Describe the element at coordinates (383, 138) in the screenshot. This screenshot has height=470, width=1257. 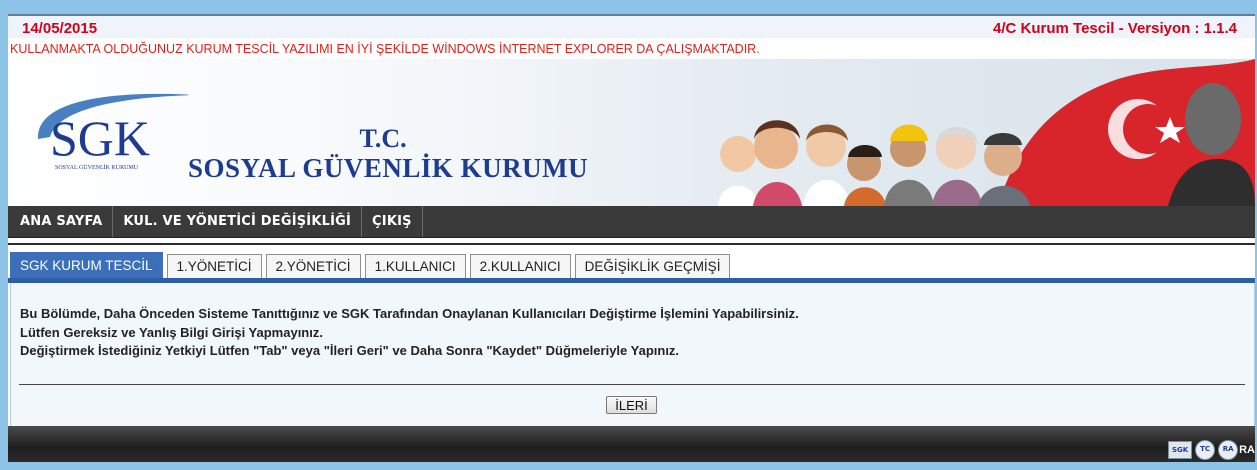
I see `org-tc: T.C.` at that location.